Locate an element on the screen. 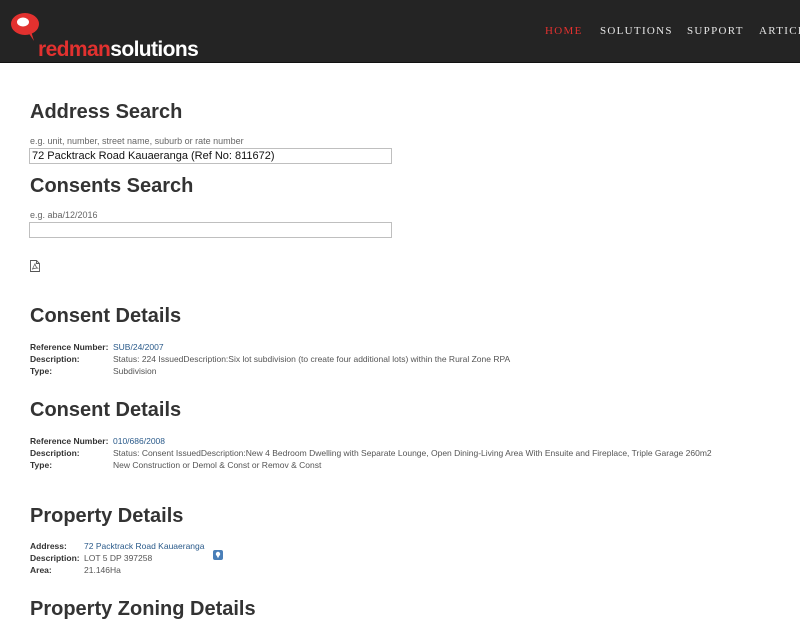  reference-link: 010/686/2008 is located at coordinates (139, 441).